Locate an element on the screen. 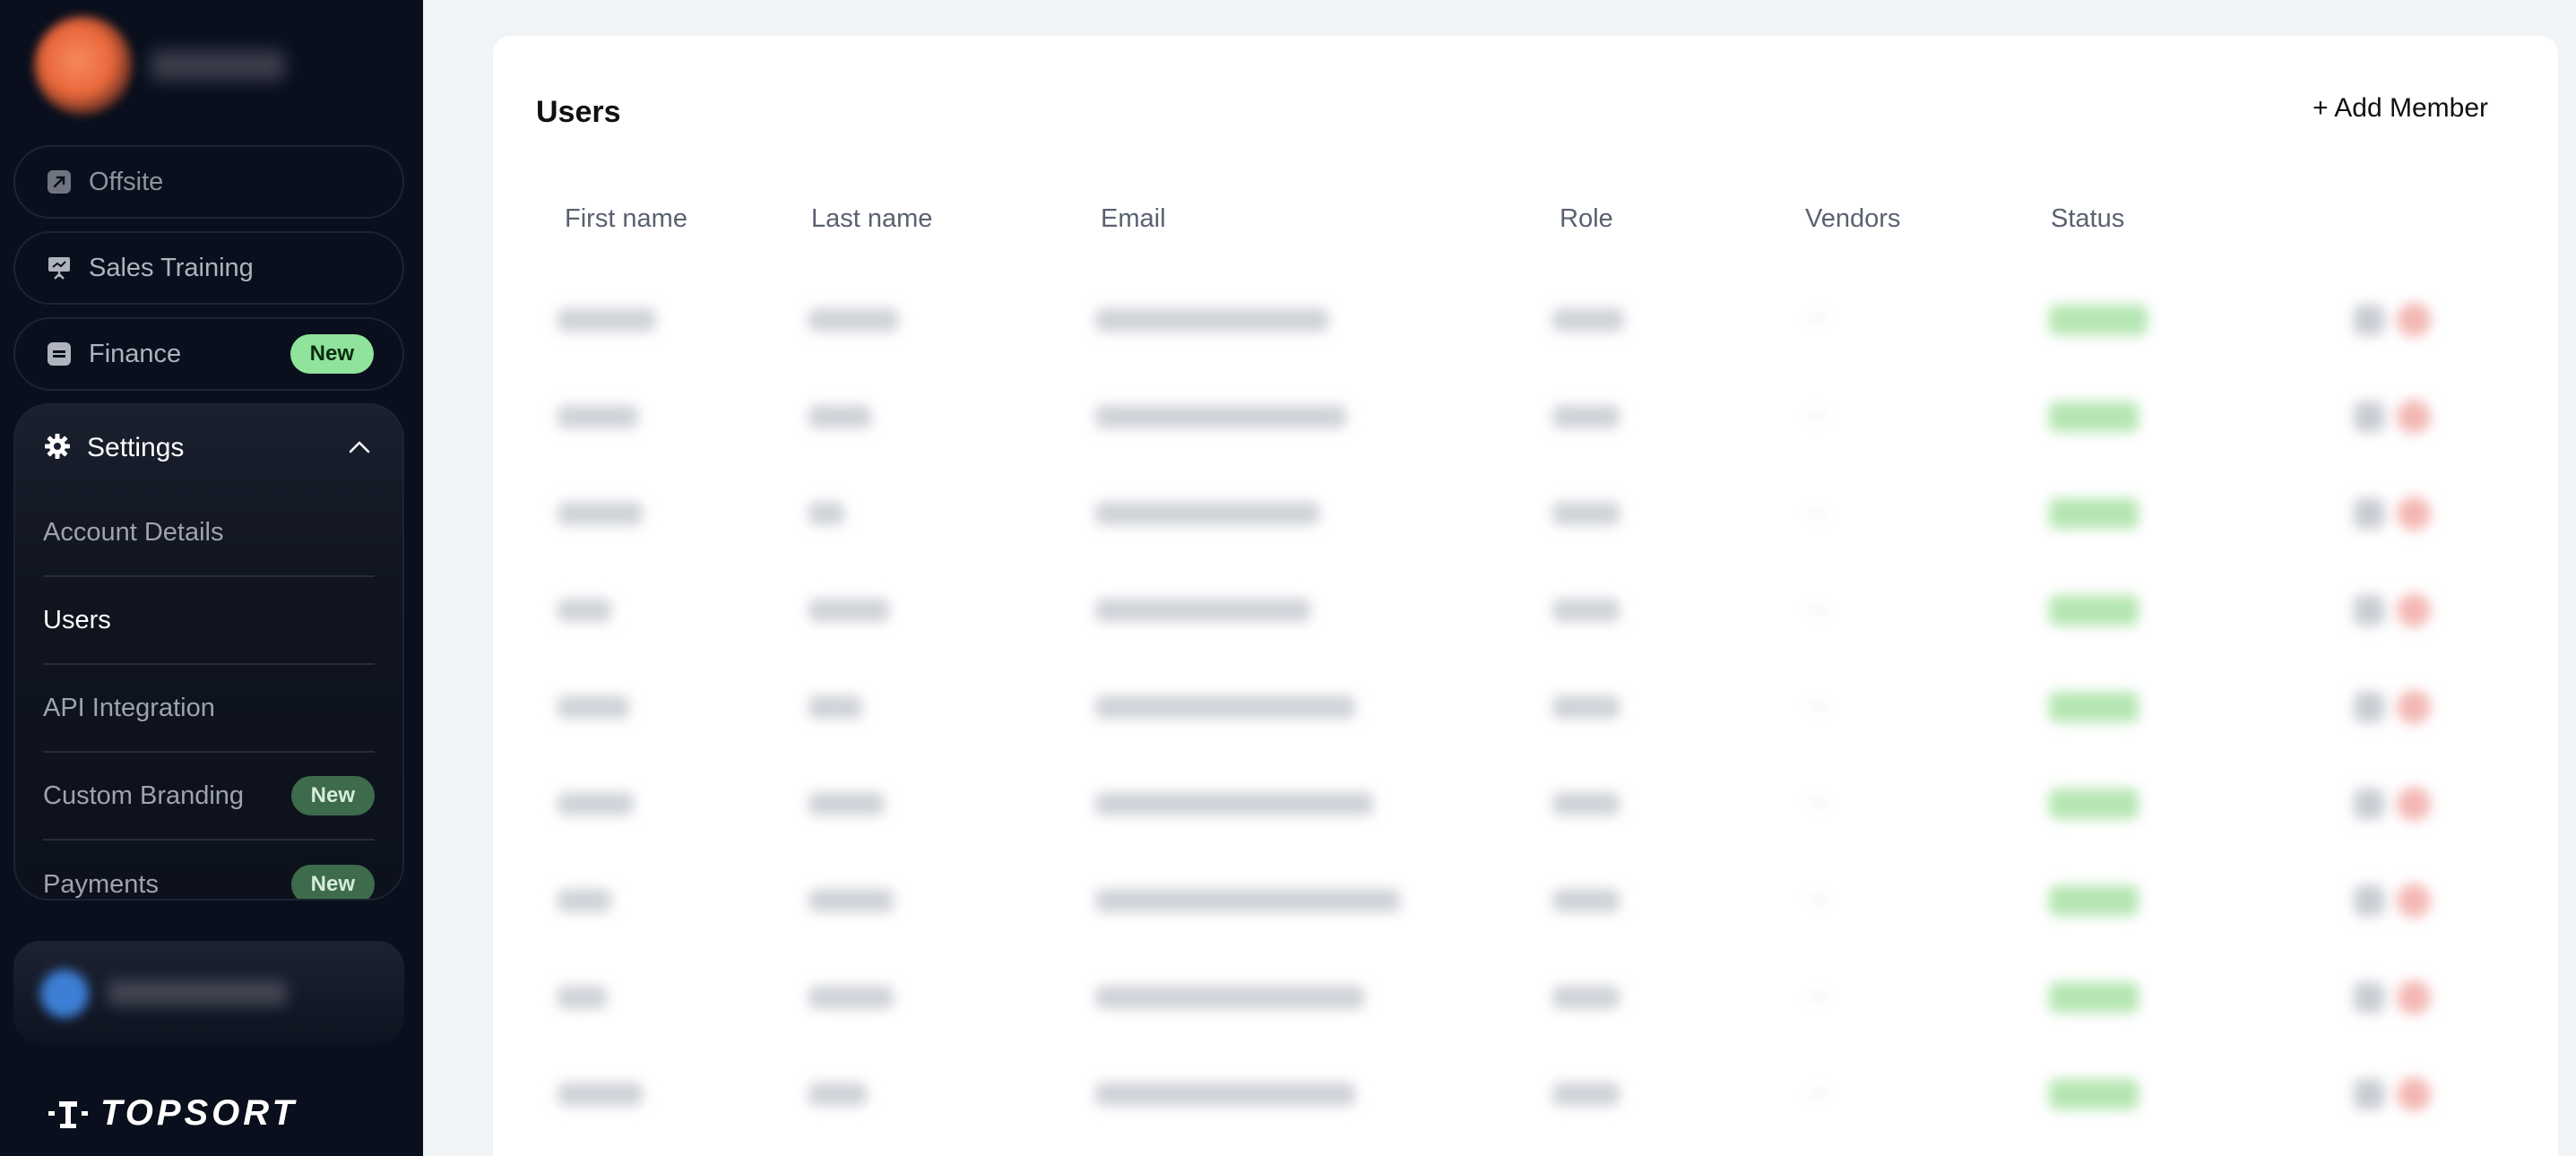 The width and height of the screenshot is (2576, 1156). sidebar-item-users: Users is located at coordinates (209, 621).